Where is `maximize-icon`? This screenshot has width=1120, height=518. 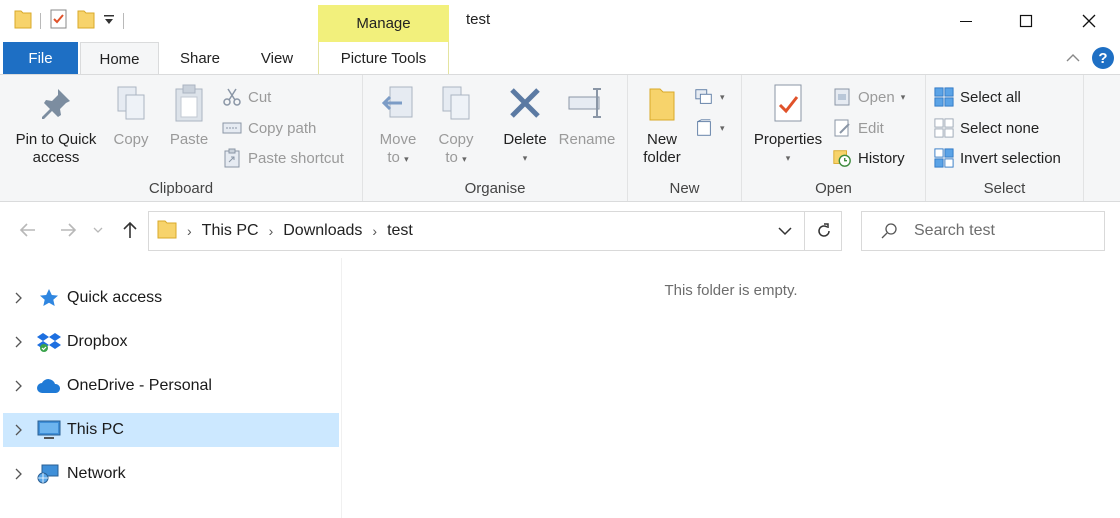
maximize-icon is located at coordinates (1026, 21).